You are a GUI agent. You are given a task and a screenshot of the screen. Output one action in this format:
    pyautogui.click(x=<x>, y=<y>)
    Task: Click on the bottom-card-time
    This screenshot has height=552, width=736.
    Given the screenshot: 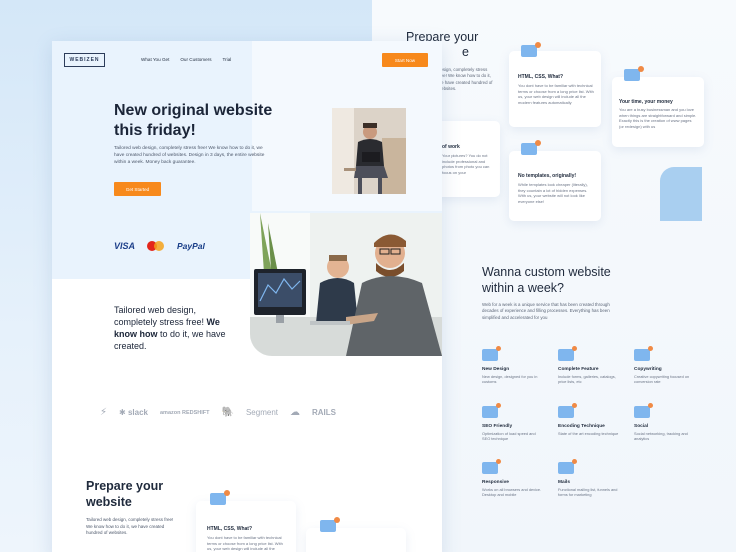 What is the action you would take?
    pyautogui.click(x=356, y=534)
    